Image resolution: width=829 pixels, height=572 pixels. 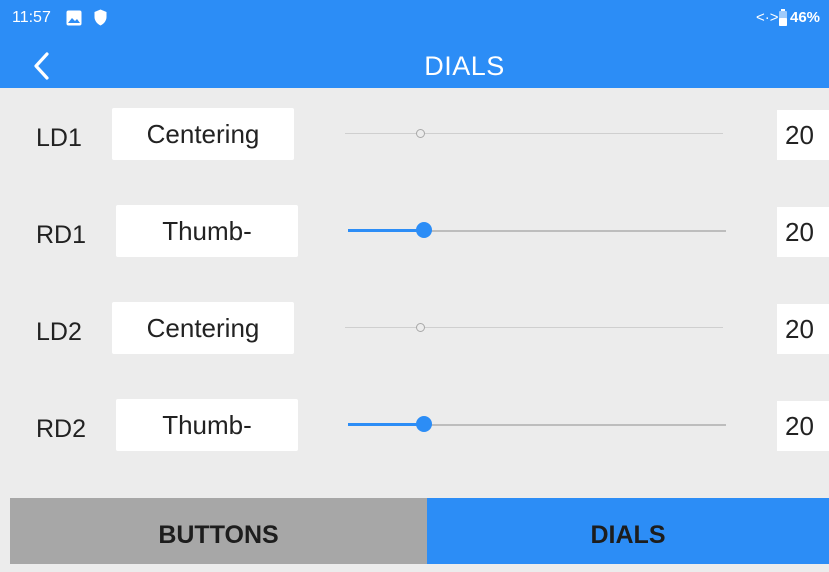 I want to click on status-battery-level: 46%, so click(x=805, y=17).